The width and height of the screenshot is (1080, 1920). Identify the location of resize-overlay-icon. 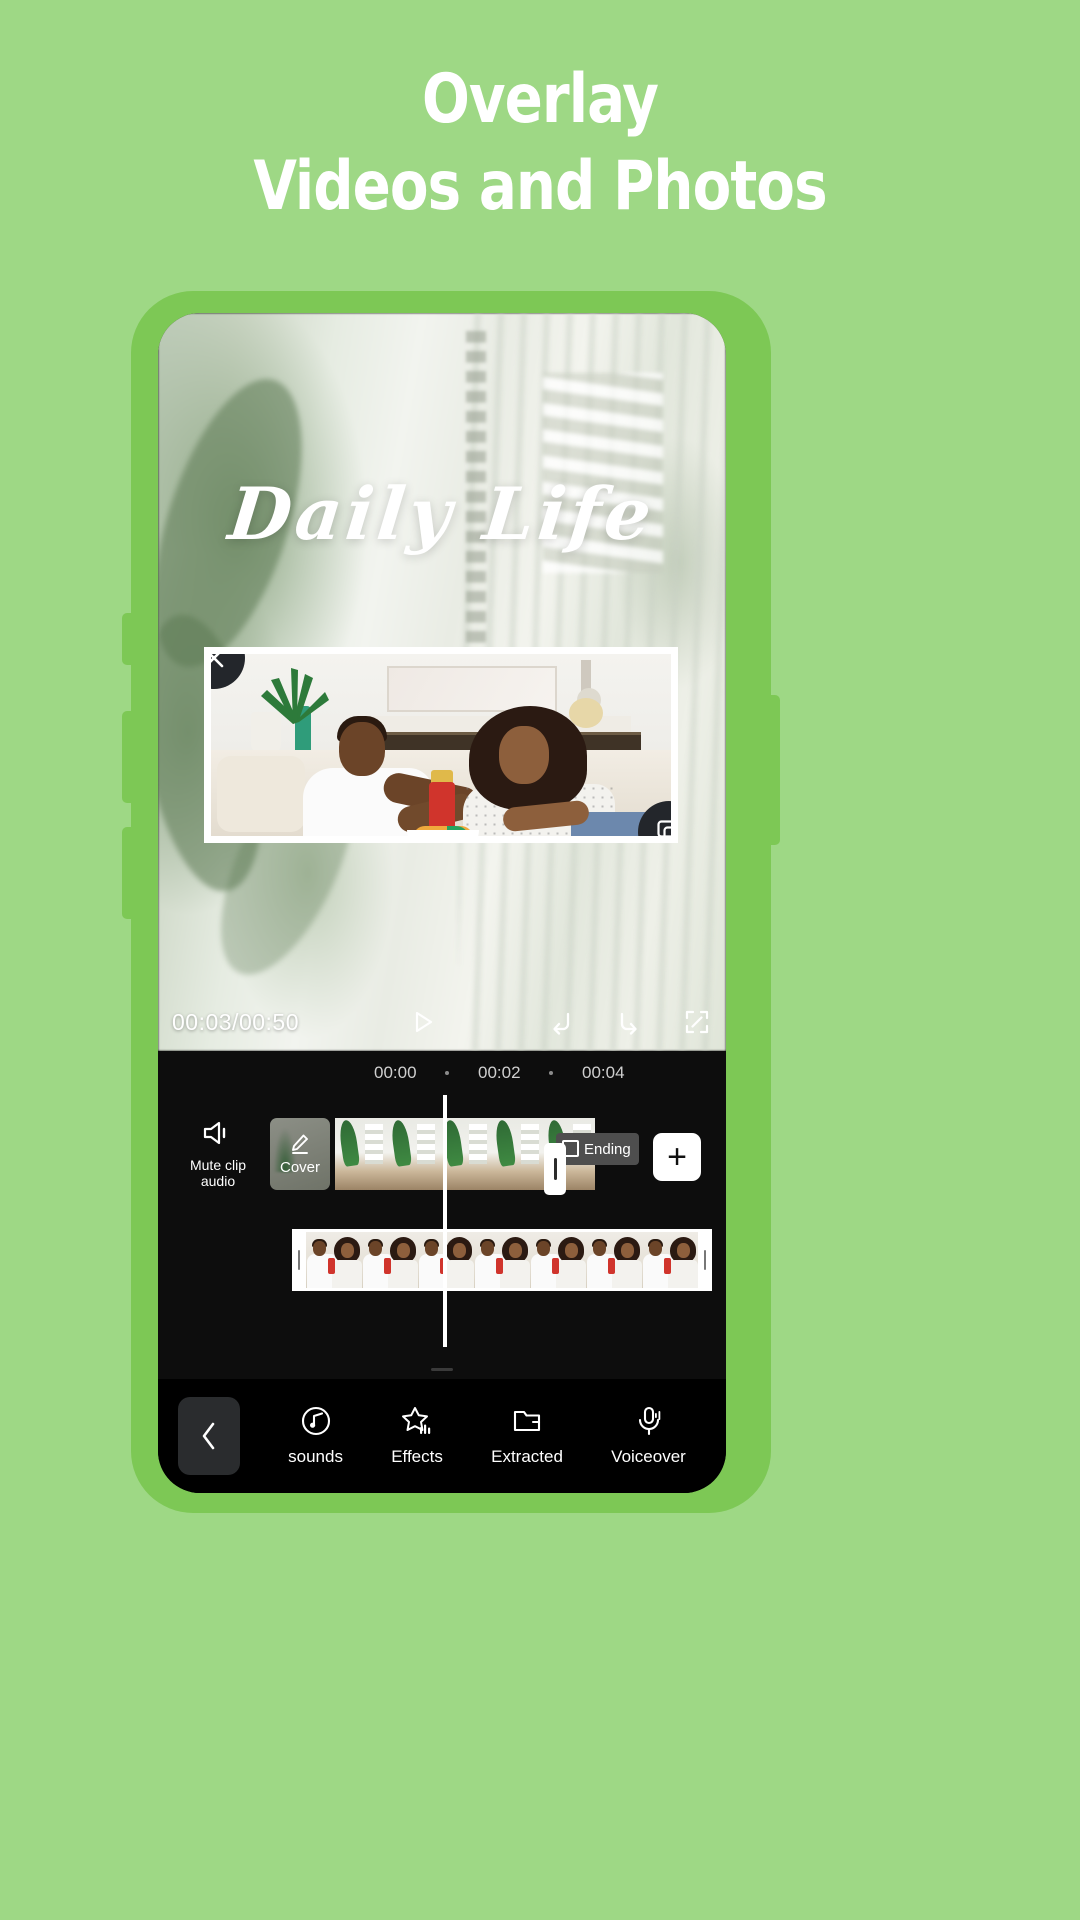
(664, 828).